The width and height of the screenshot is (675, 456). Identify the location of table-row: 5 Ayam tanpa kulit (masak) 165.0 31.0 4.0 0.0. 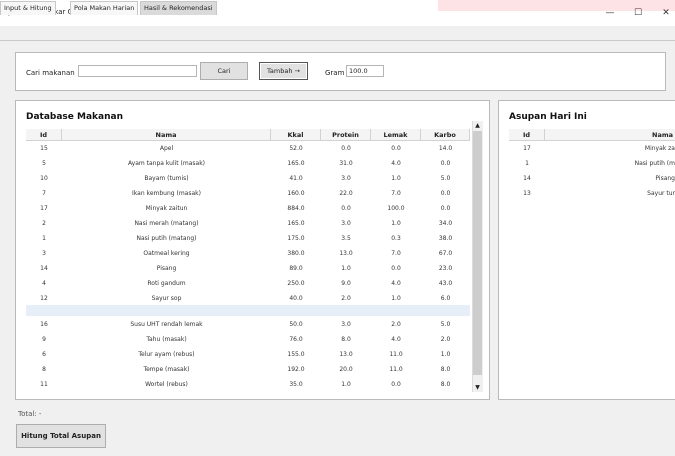
(248, 163).